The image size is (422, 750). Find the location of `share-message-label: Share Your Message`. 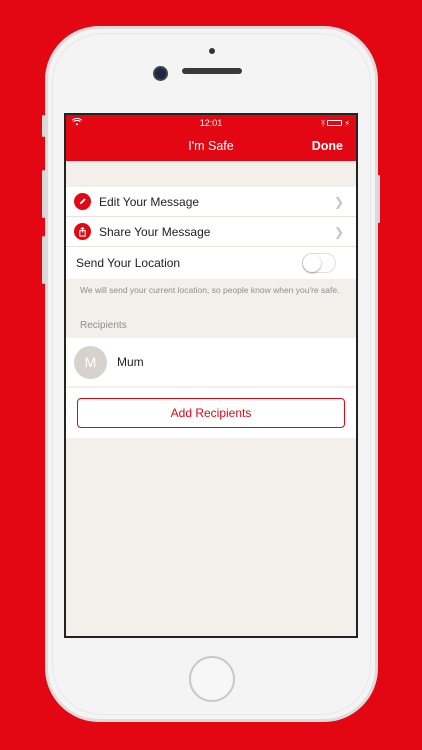

share-message-label: Share Your Message is located at coordinates (155, 231).